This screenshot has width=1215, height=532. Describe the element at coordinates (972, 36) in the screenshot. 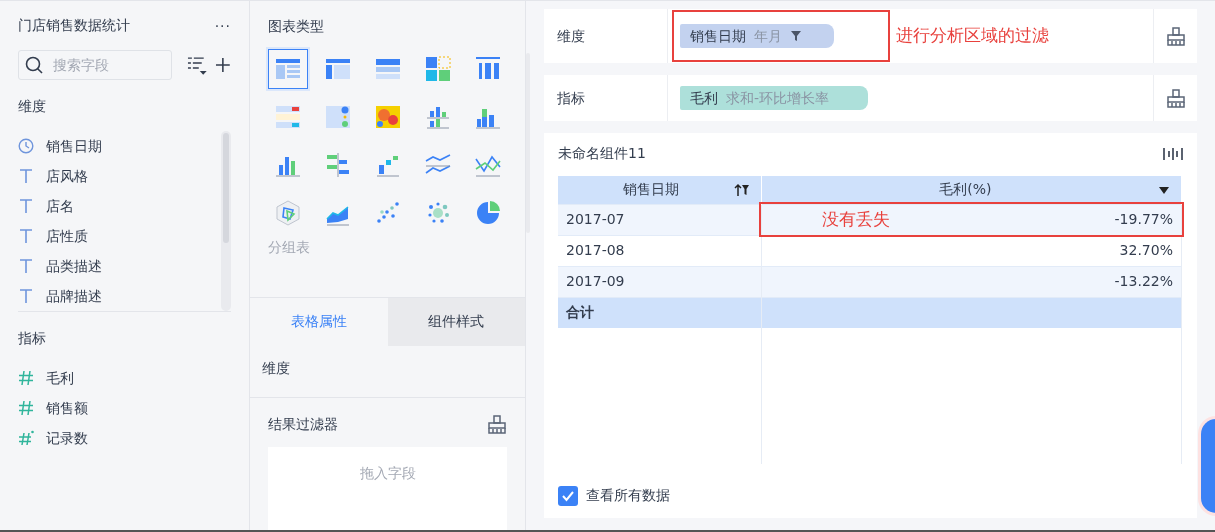

I see `annotation-text: 进行分析区域的过滤` at that location.